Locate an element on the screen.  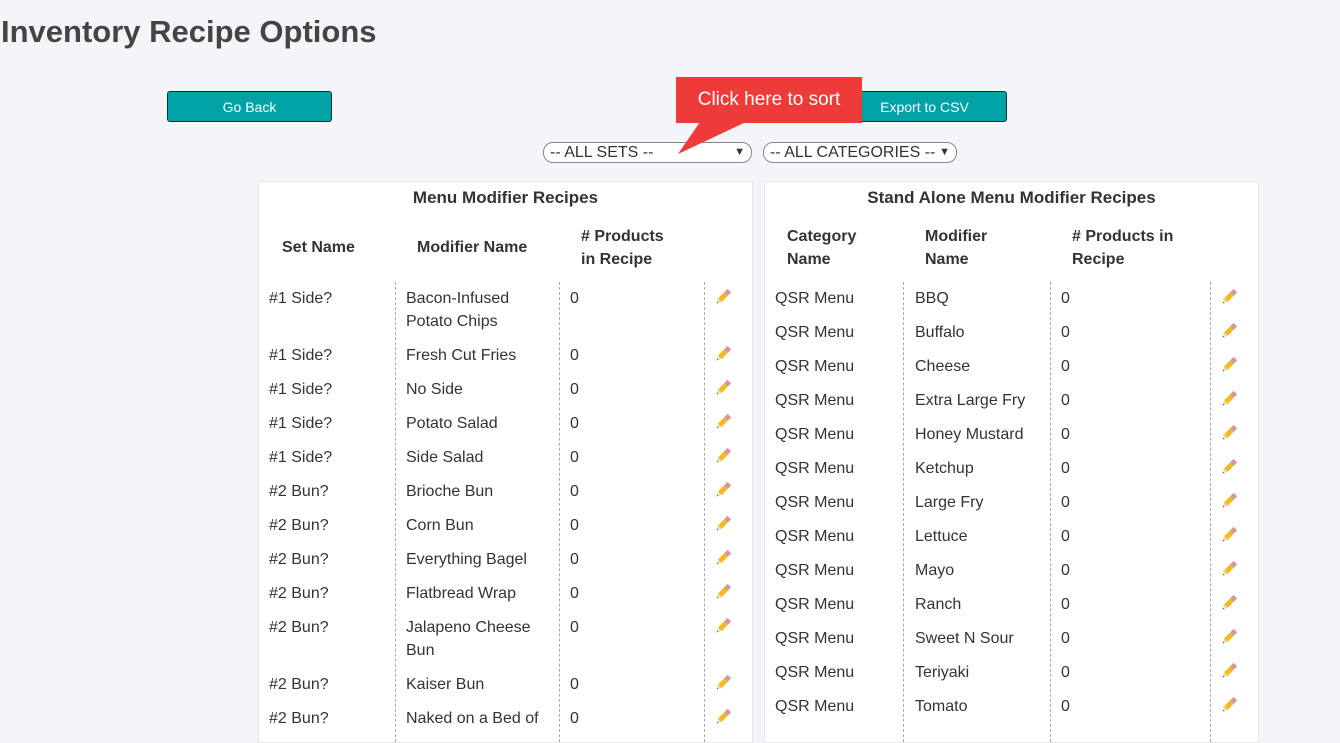
column-header-set-name: Set Name is located at coordinates (318, 247).